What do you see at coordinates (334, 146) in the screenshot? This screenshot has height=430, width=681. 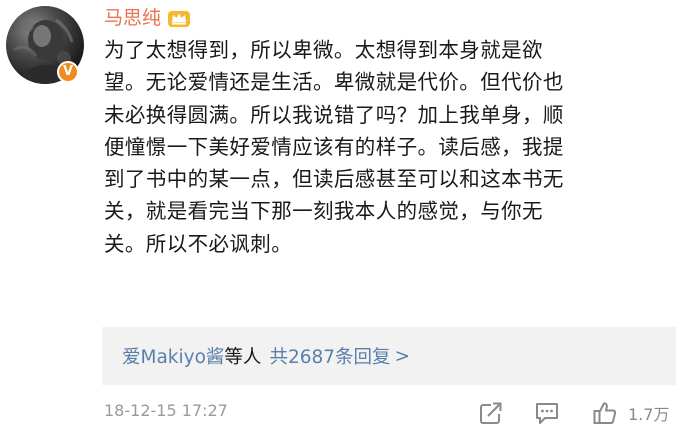 I see `comment-line: 便憧憬一下美好爱情应该有的样子。读后感，我提` at bounding box center [334, 146].